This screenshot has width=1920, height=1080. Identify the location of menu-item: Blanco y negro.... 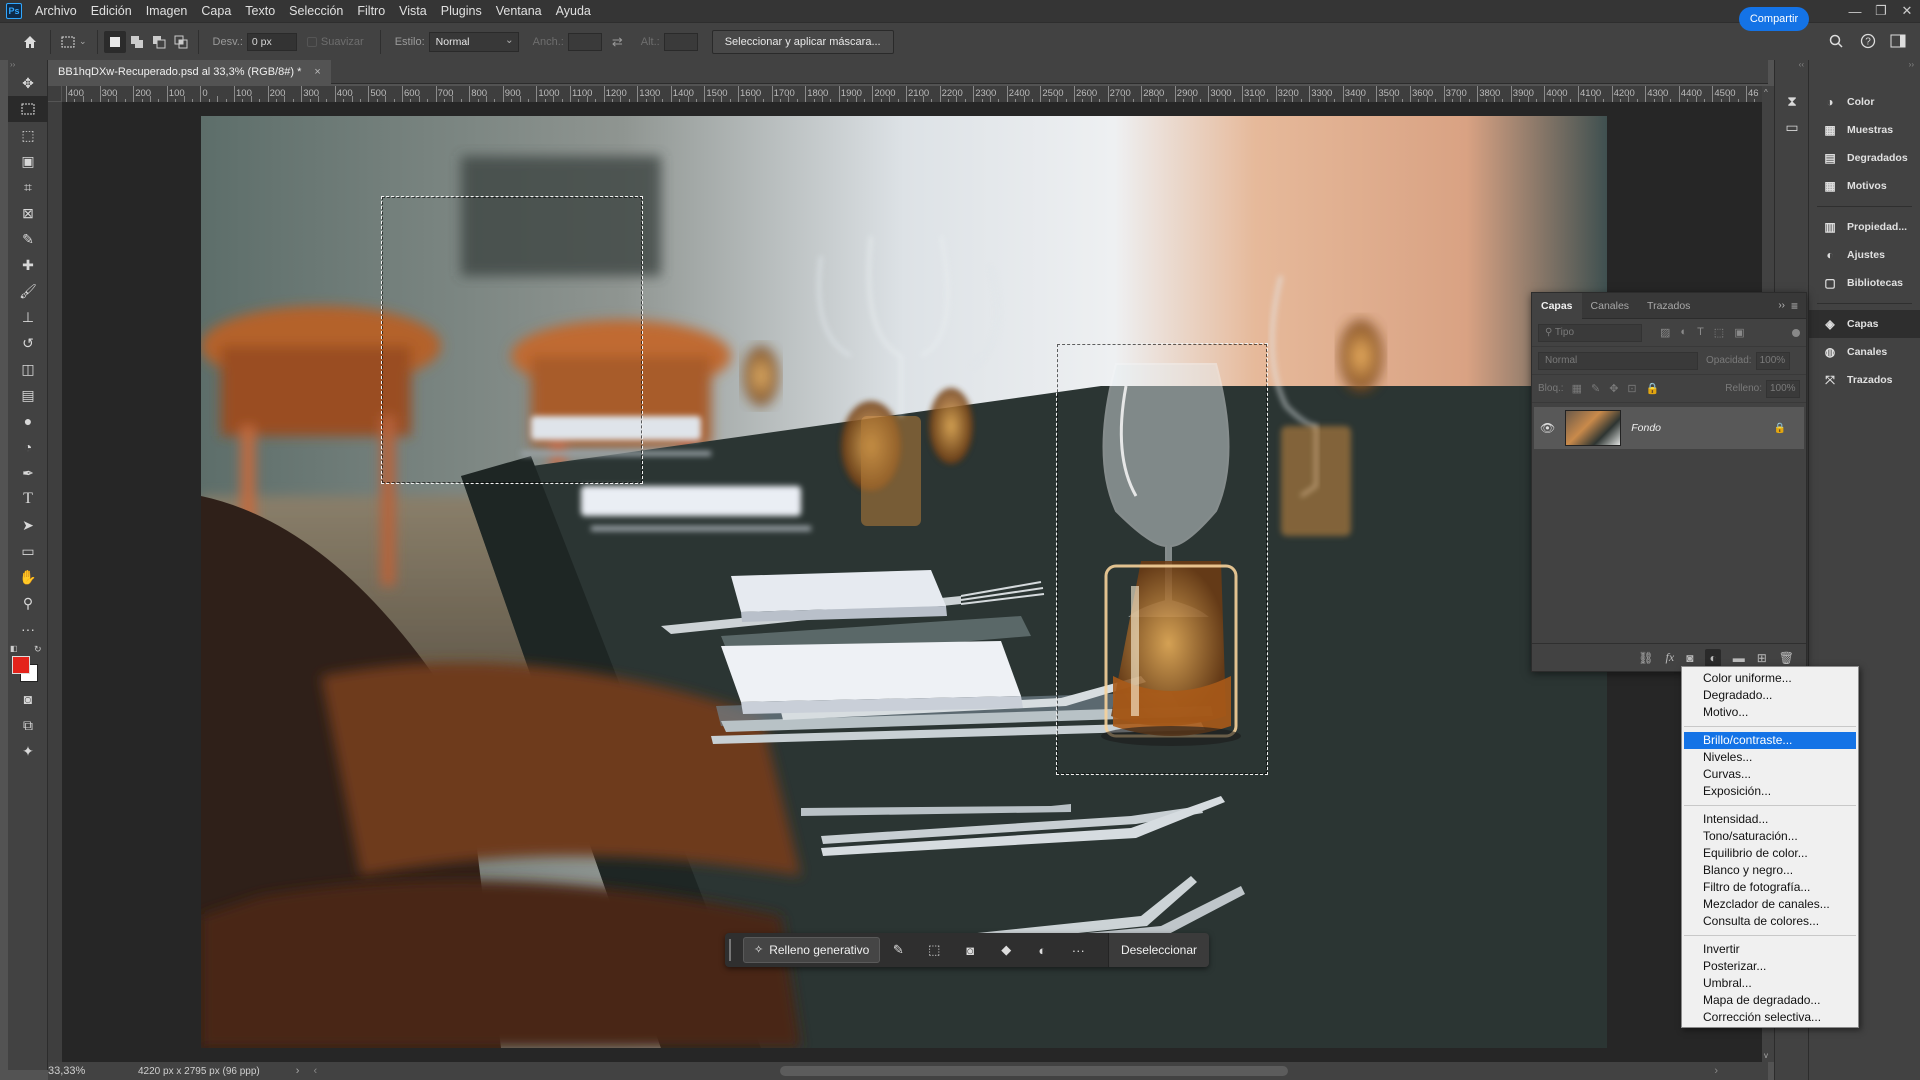
(1770, 870).